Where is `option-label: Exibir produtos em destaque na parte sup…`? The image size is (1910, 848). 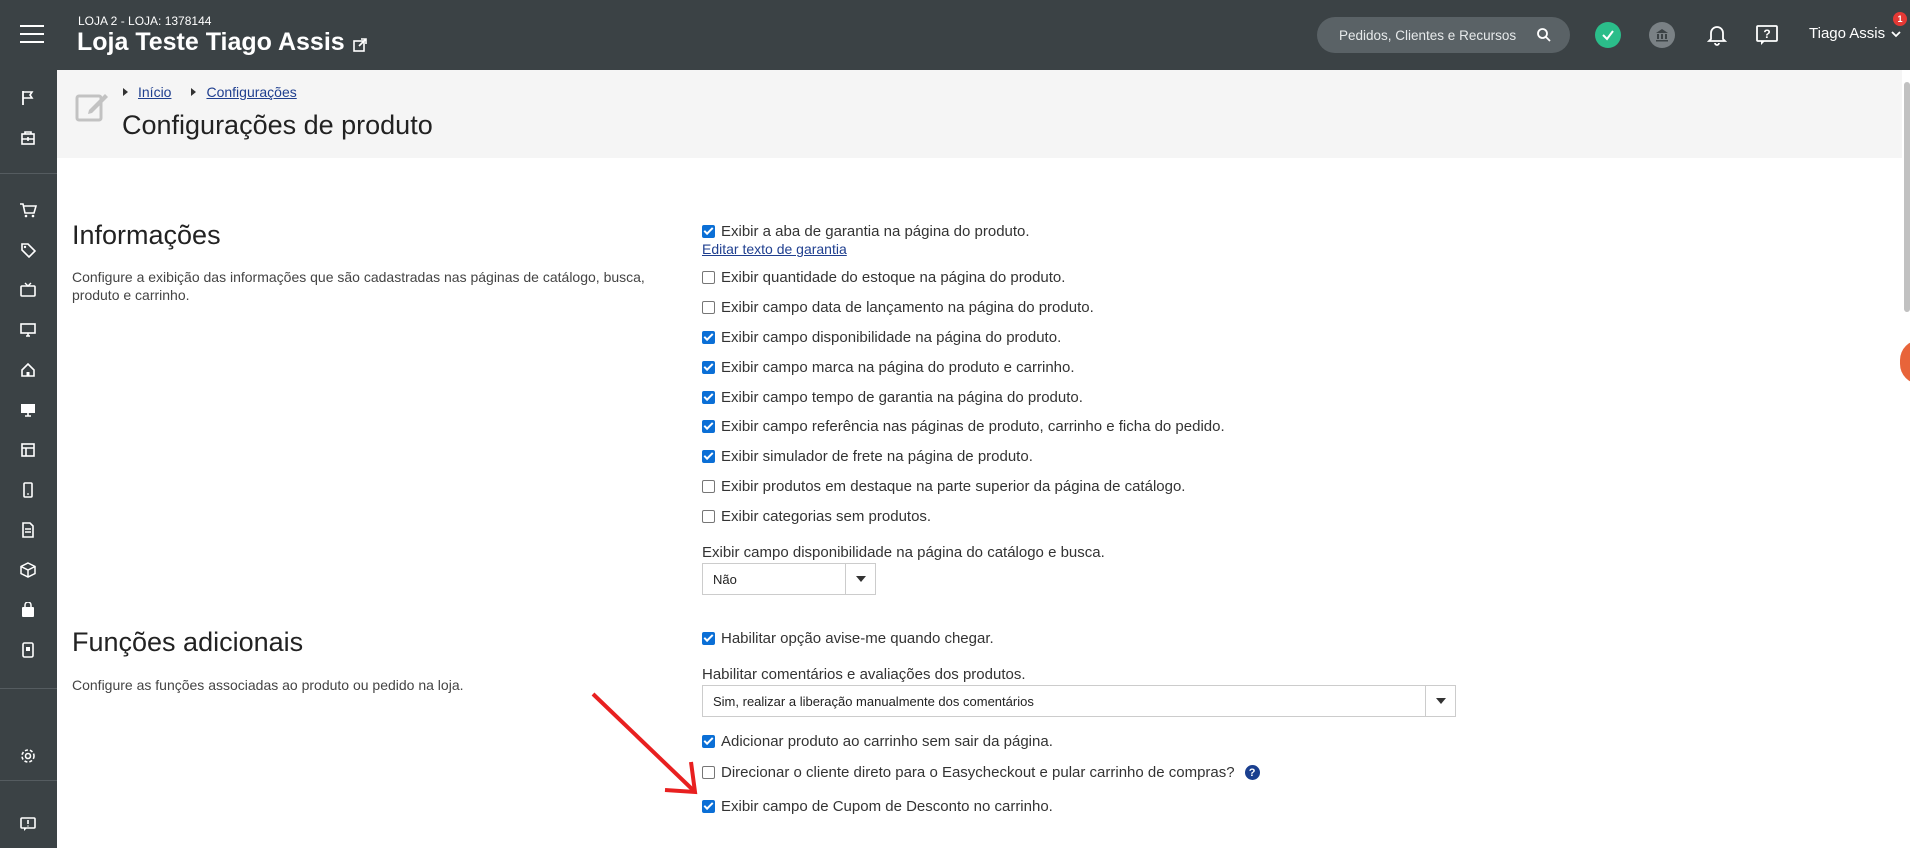
option-label: Exibir produtos em destaque na parte sup… is located at coordinates (953, 486).